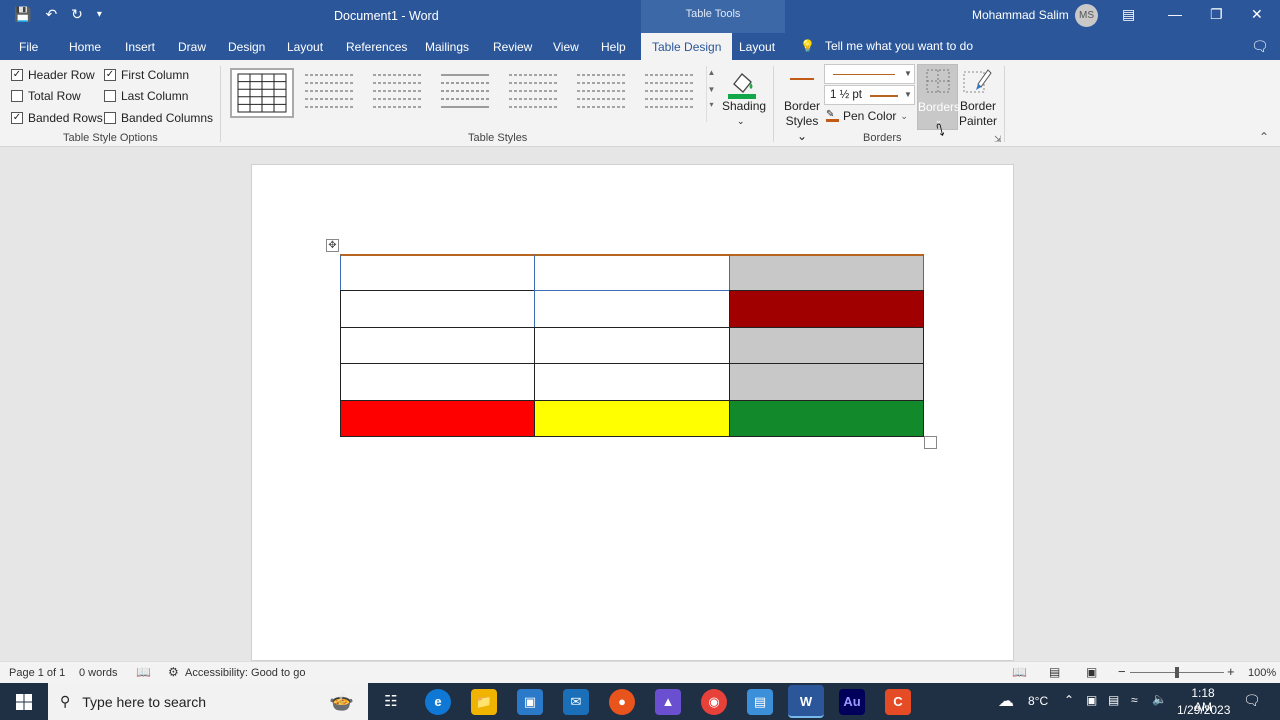 Image resolution: width=1280 pixels, height=720 pixels. Describe the element at coordinates (802, 106) in the screenshot. I see `border-styles-label: Border` at that location.